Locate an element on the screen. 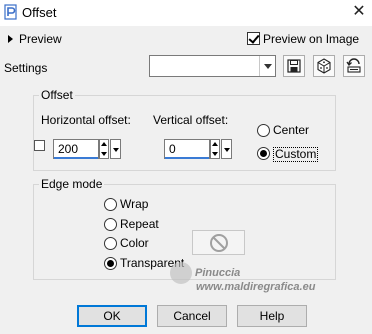  expand-arrow-icon is located at coordinates (10, 39).